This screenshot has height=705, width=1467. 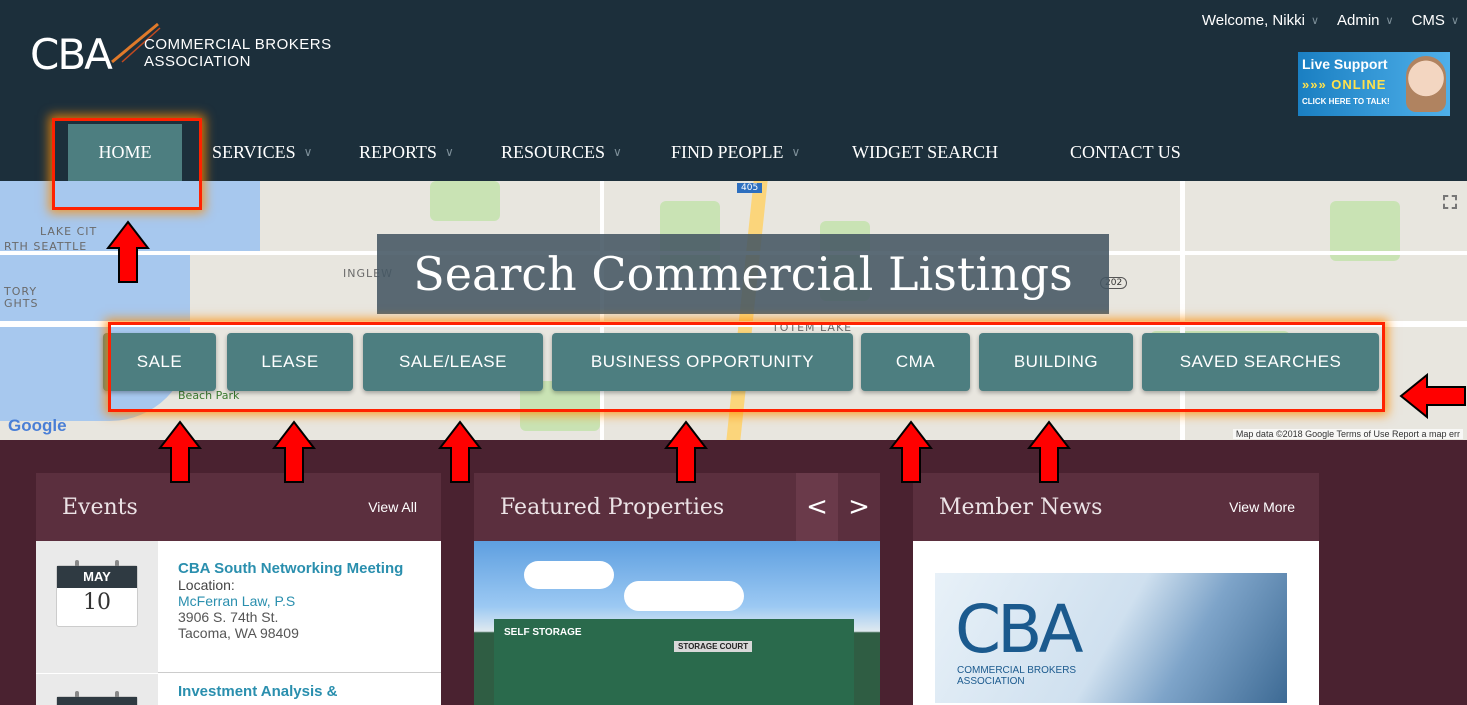 I want to click on event-name: Investment Analysis &, so click(x=299, y=692).